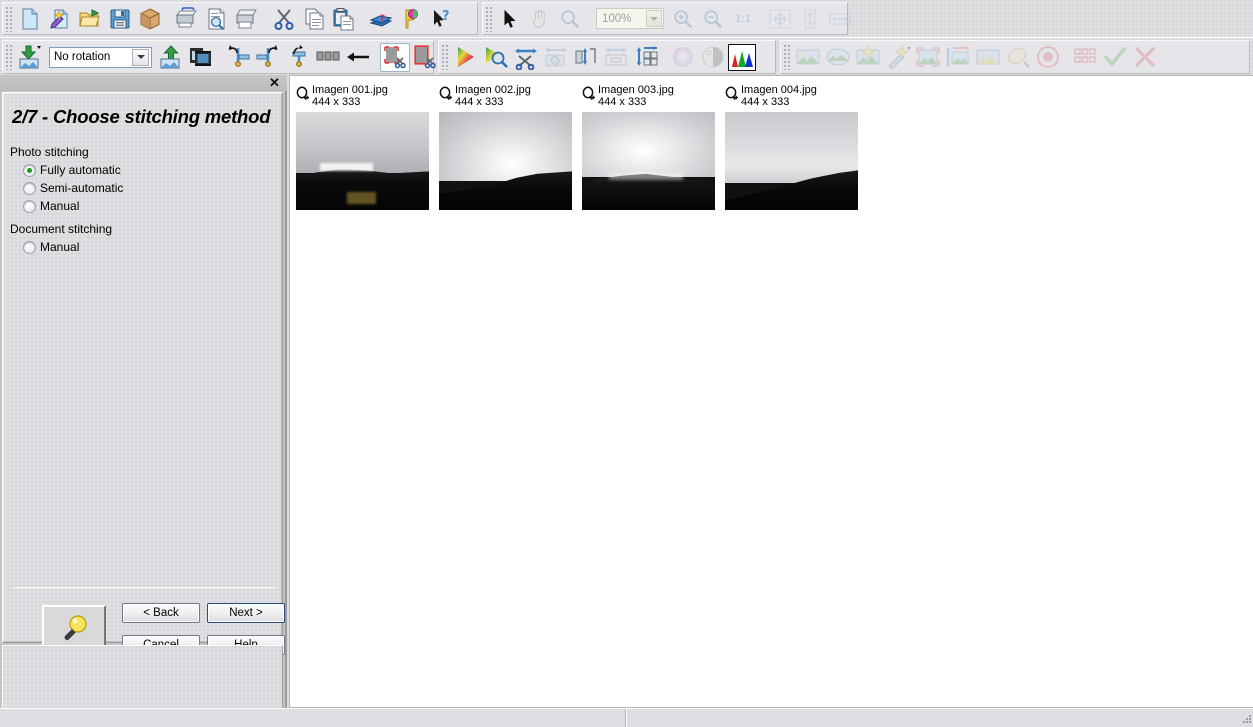 The width and height of the screenshot is (1253, 727). I want to click on import-image-icon, so click(30, 57).